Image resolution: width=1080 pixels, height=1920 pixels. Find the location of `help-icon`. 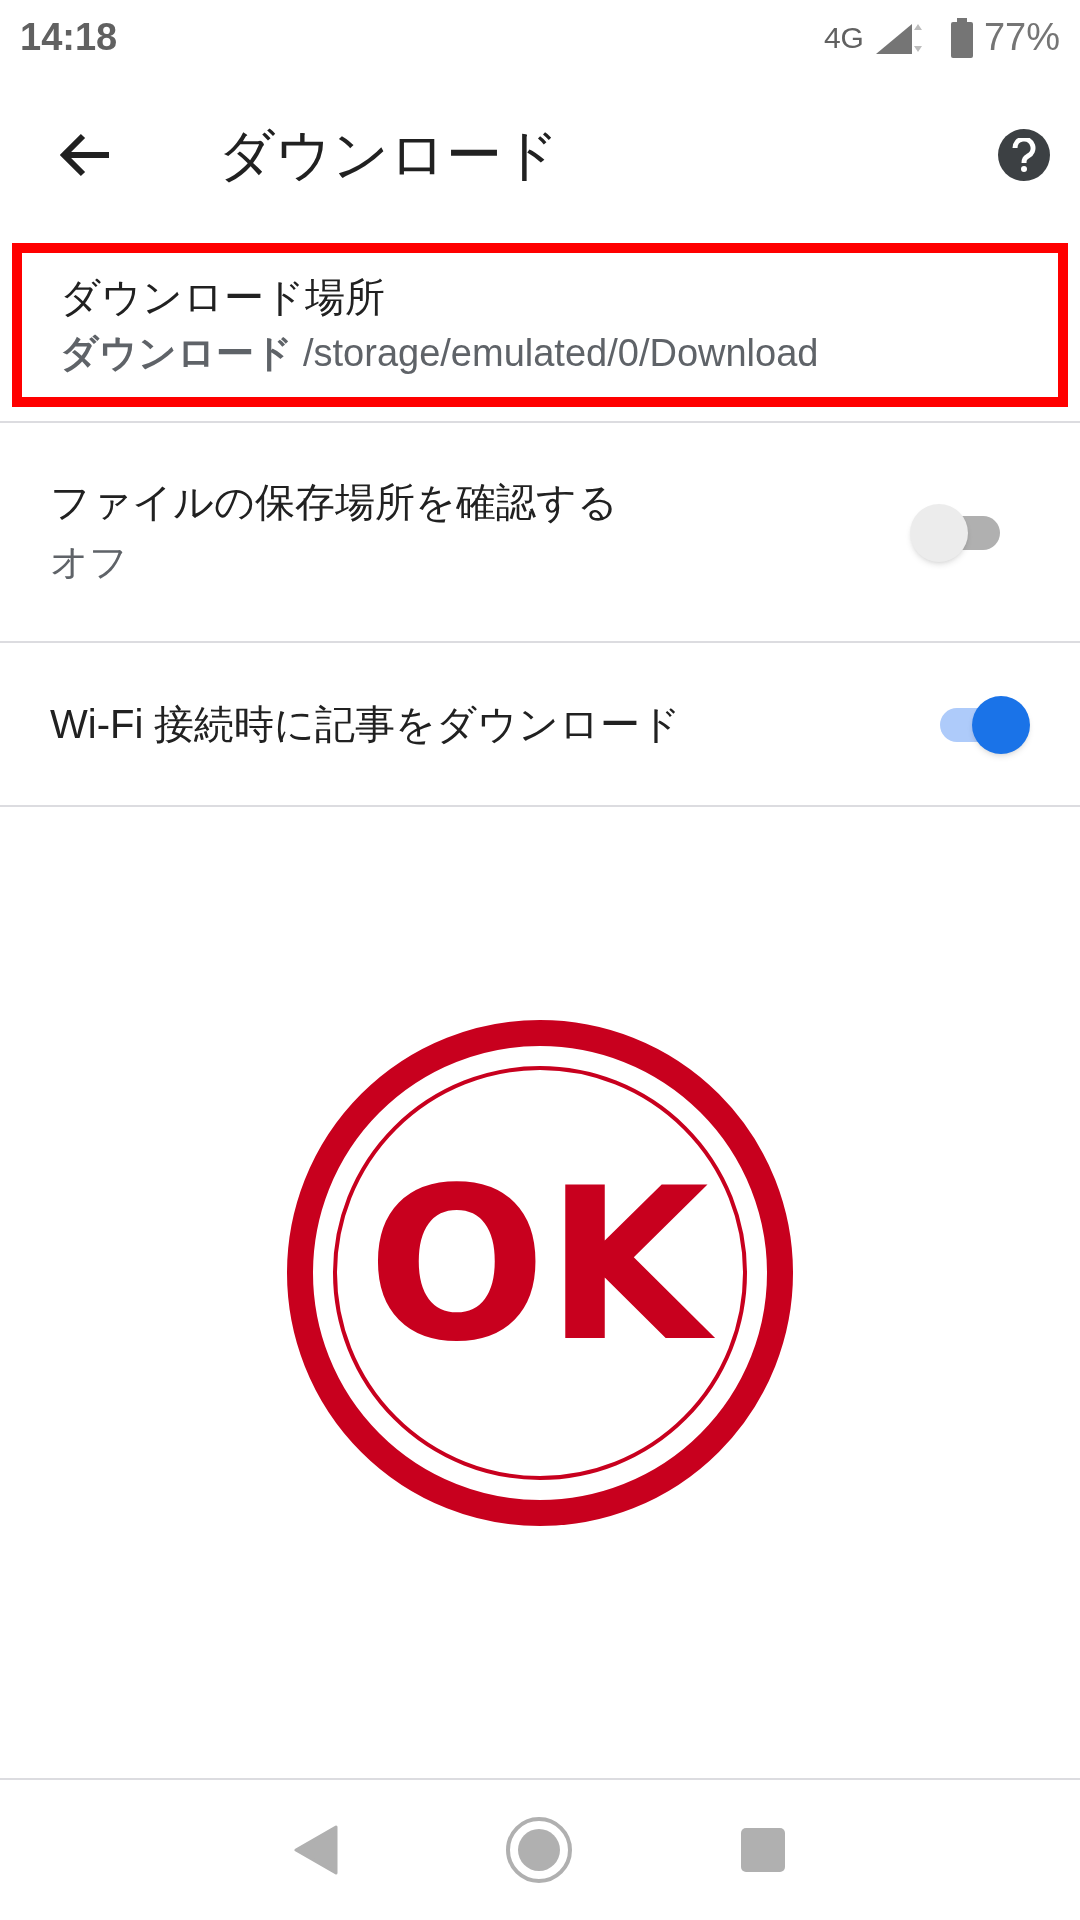

help-icon is located at coordinates (1024, 155).